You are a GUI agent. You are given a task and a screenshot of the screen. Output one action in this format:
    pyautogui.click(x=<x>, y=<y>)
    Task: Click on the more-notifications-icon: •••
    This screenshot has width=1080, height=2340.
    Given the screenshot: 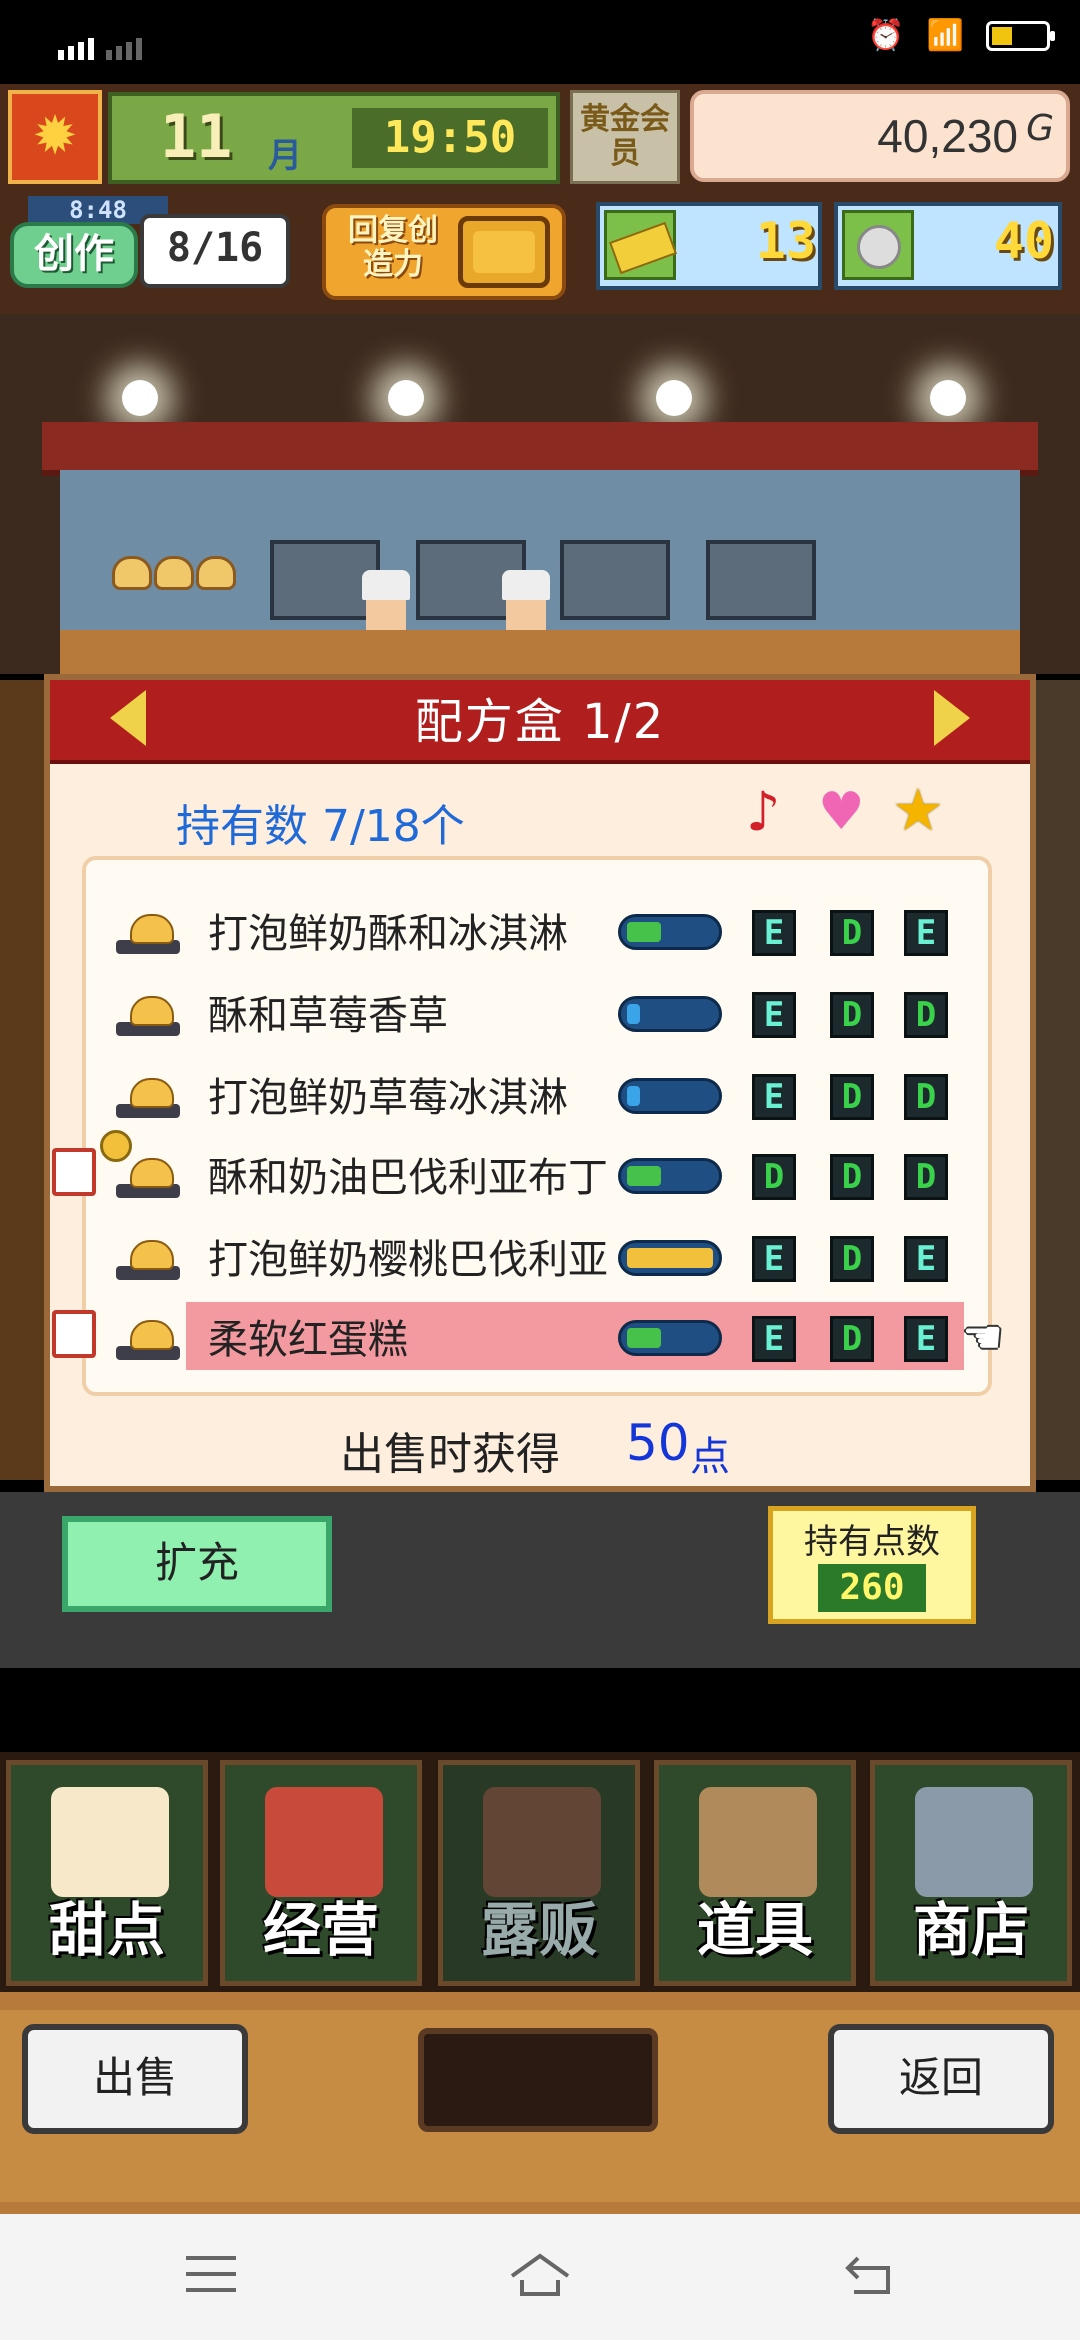 What is the action you would take?
    pyautogui.click(x=368, y=34)
    